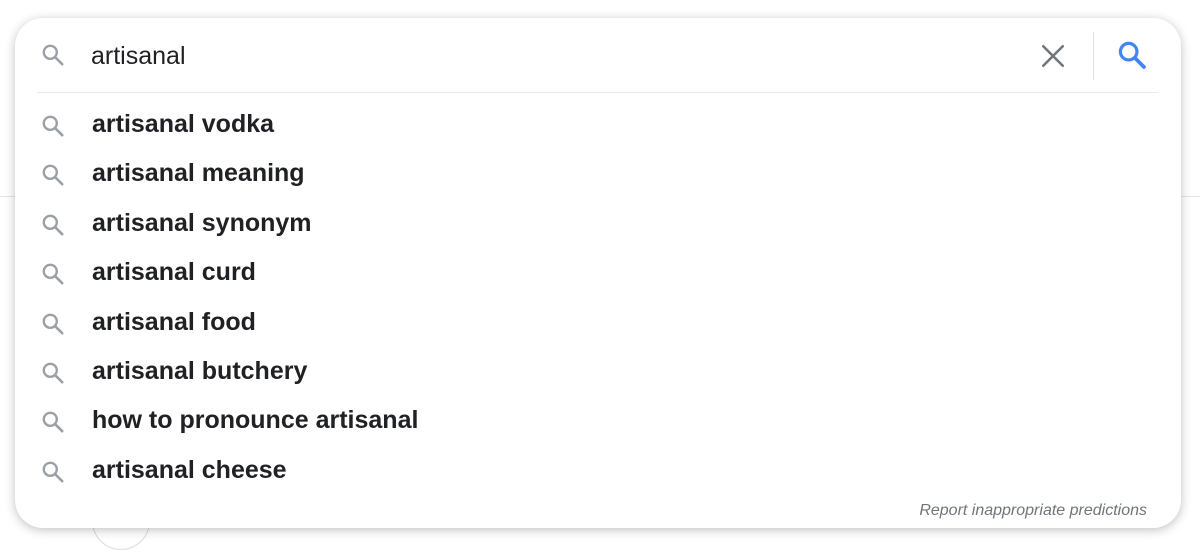 The width and height of the screenshot is (1200, 550). Describe the element at coordinates (597, 92) in the screenshot. I see `dropdown-divider` at that location.